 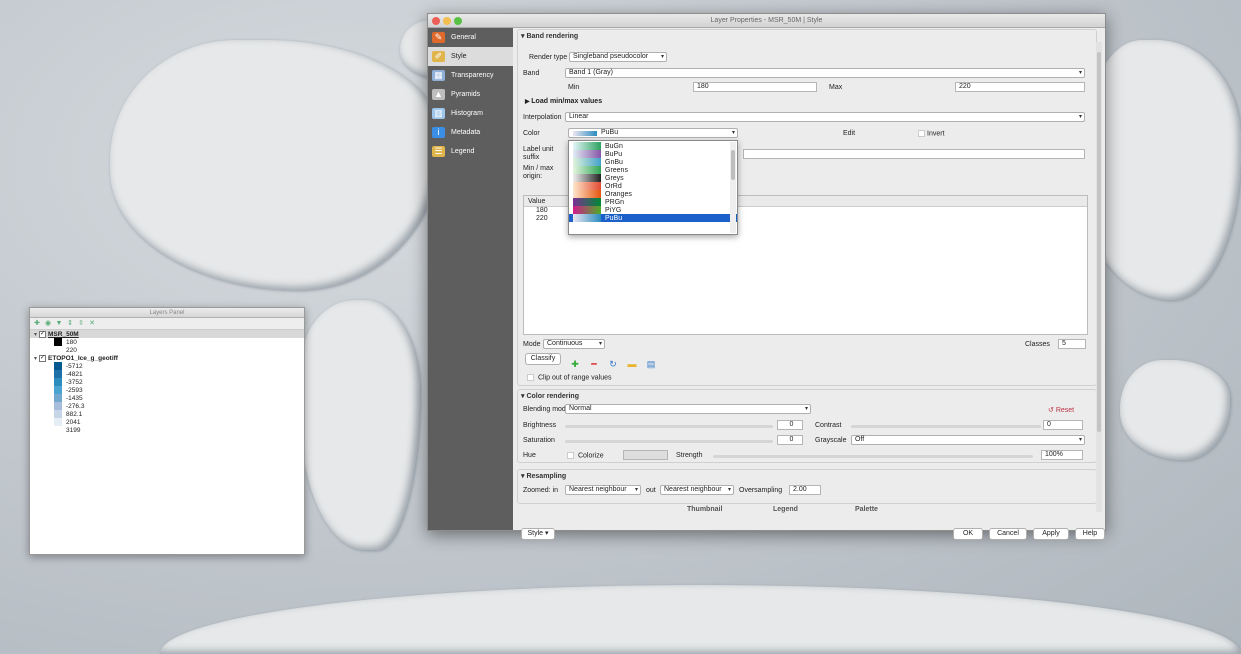 I want to click on cancel-button: Cancel, so click(x=1008, y=534).